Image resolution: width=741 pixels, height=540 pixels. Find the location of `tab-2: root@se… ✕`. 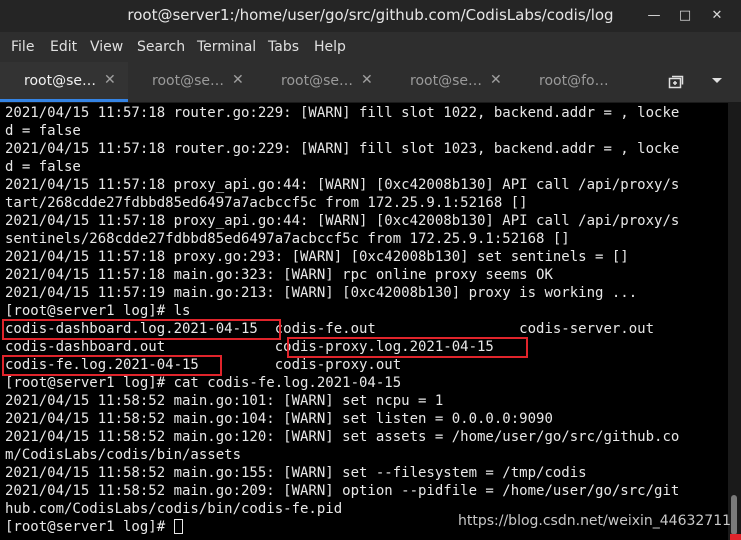

tab-2: root@se… ✕ is located at coordinates (192, 82).